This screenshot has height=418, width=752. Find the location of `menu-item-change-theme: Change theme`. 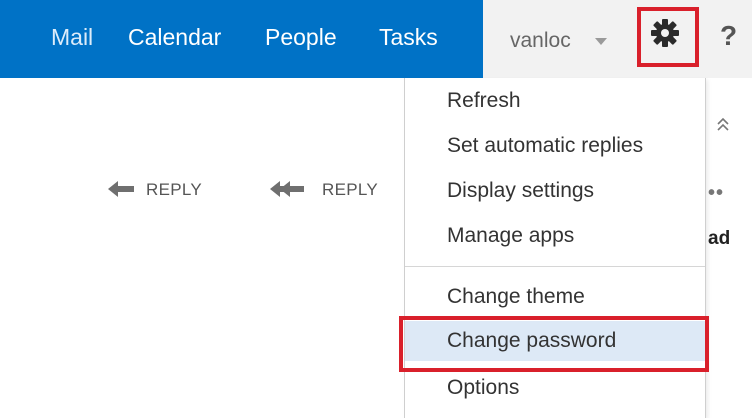

menu-item-change-theme: Change theme is located at coordinates (555, 297).